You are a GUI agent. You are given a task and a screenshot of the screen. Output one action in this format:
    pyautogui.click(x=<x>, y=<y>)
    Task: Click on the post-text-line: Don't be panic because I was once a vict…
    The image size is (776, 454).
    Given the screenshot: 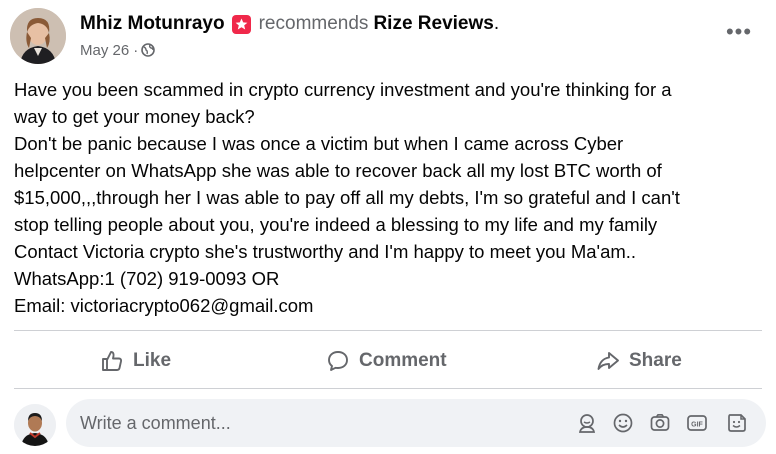 What is the action you would take?
    pyautogui.click(x=319, y=143)
    